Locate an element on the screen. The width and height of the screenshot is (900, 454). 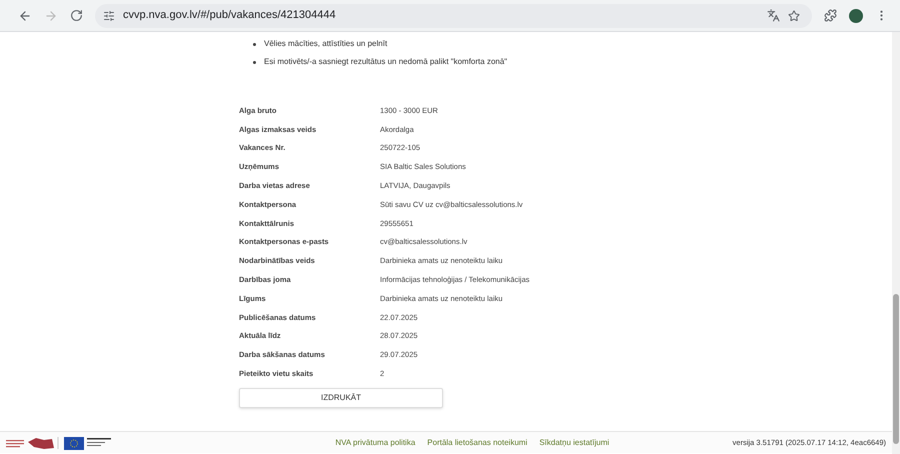
footer-link: Portāla lietošanas noteikumi is located at coordinates (477, 442).